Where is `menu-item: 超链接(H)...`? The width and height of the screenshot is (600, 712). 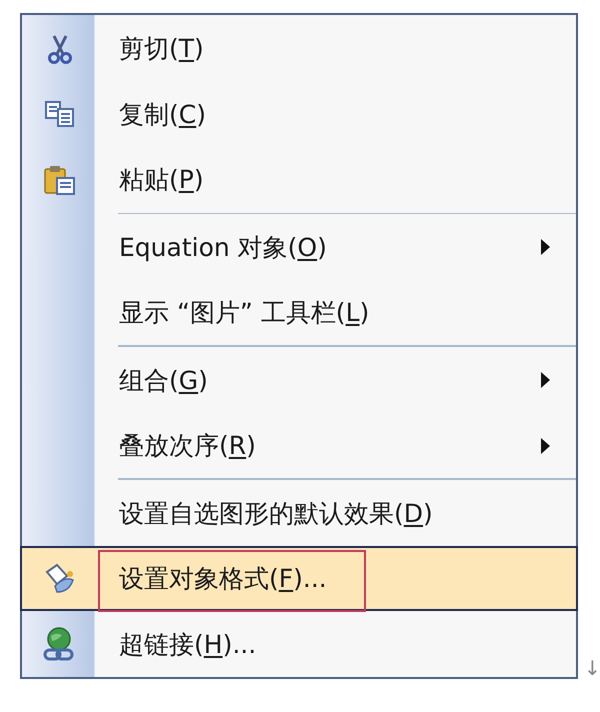 menu-item: 超链接(H)... is located at coordinates (299, 644).